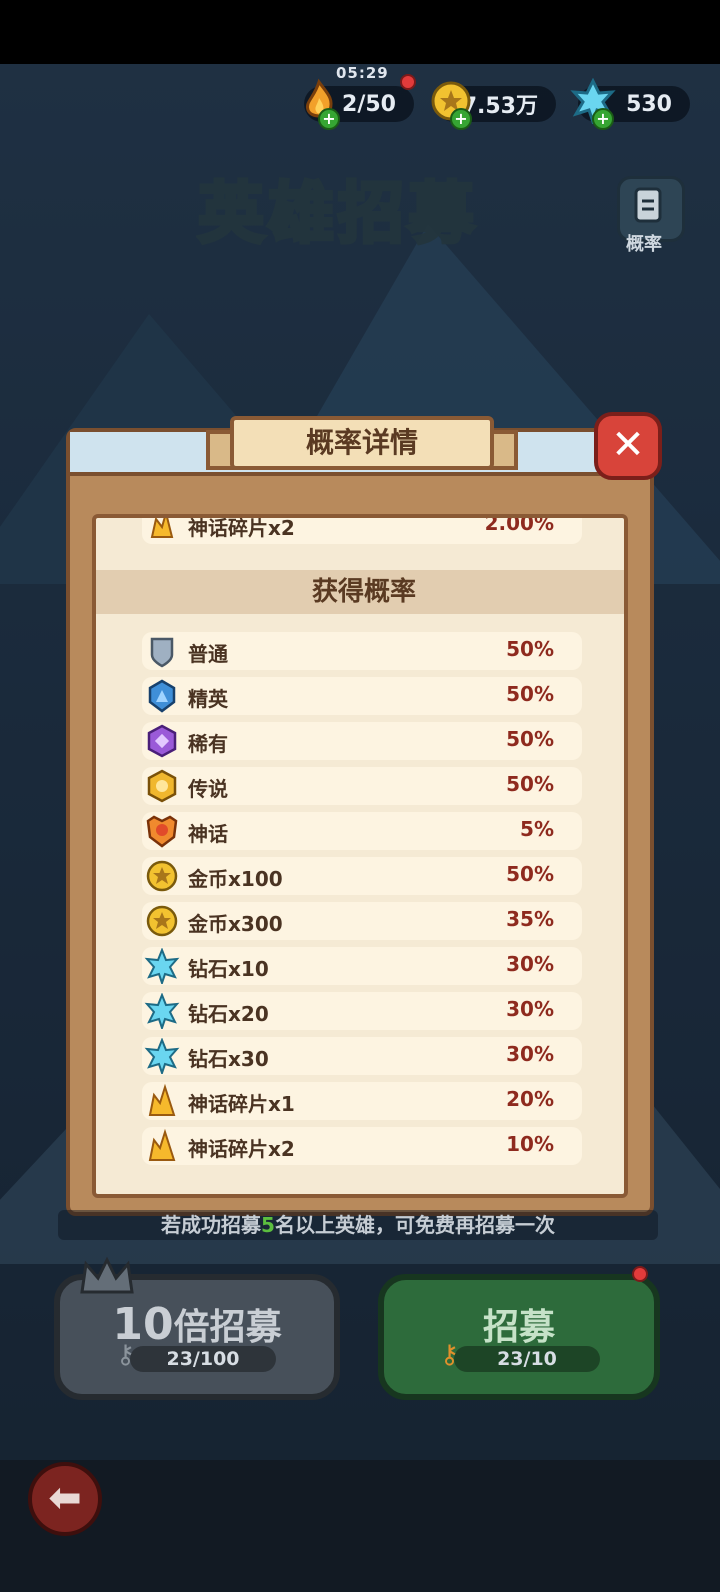 This screenshot has height=1592, width=720. What do you see at coordinates (162, 696) in the screenshot?
I see `elite-shield-icon` at bounding box center [162, 696].